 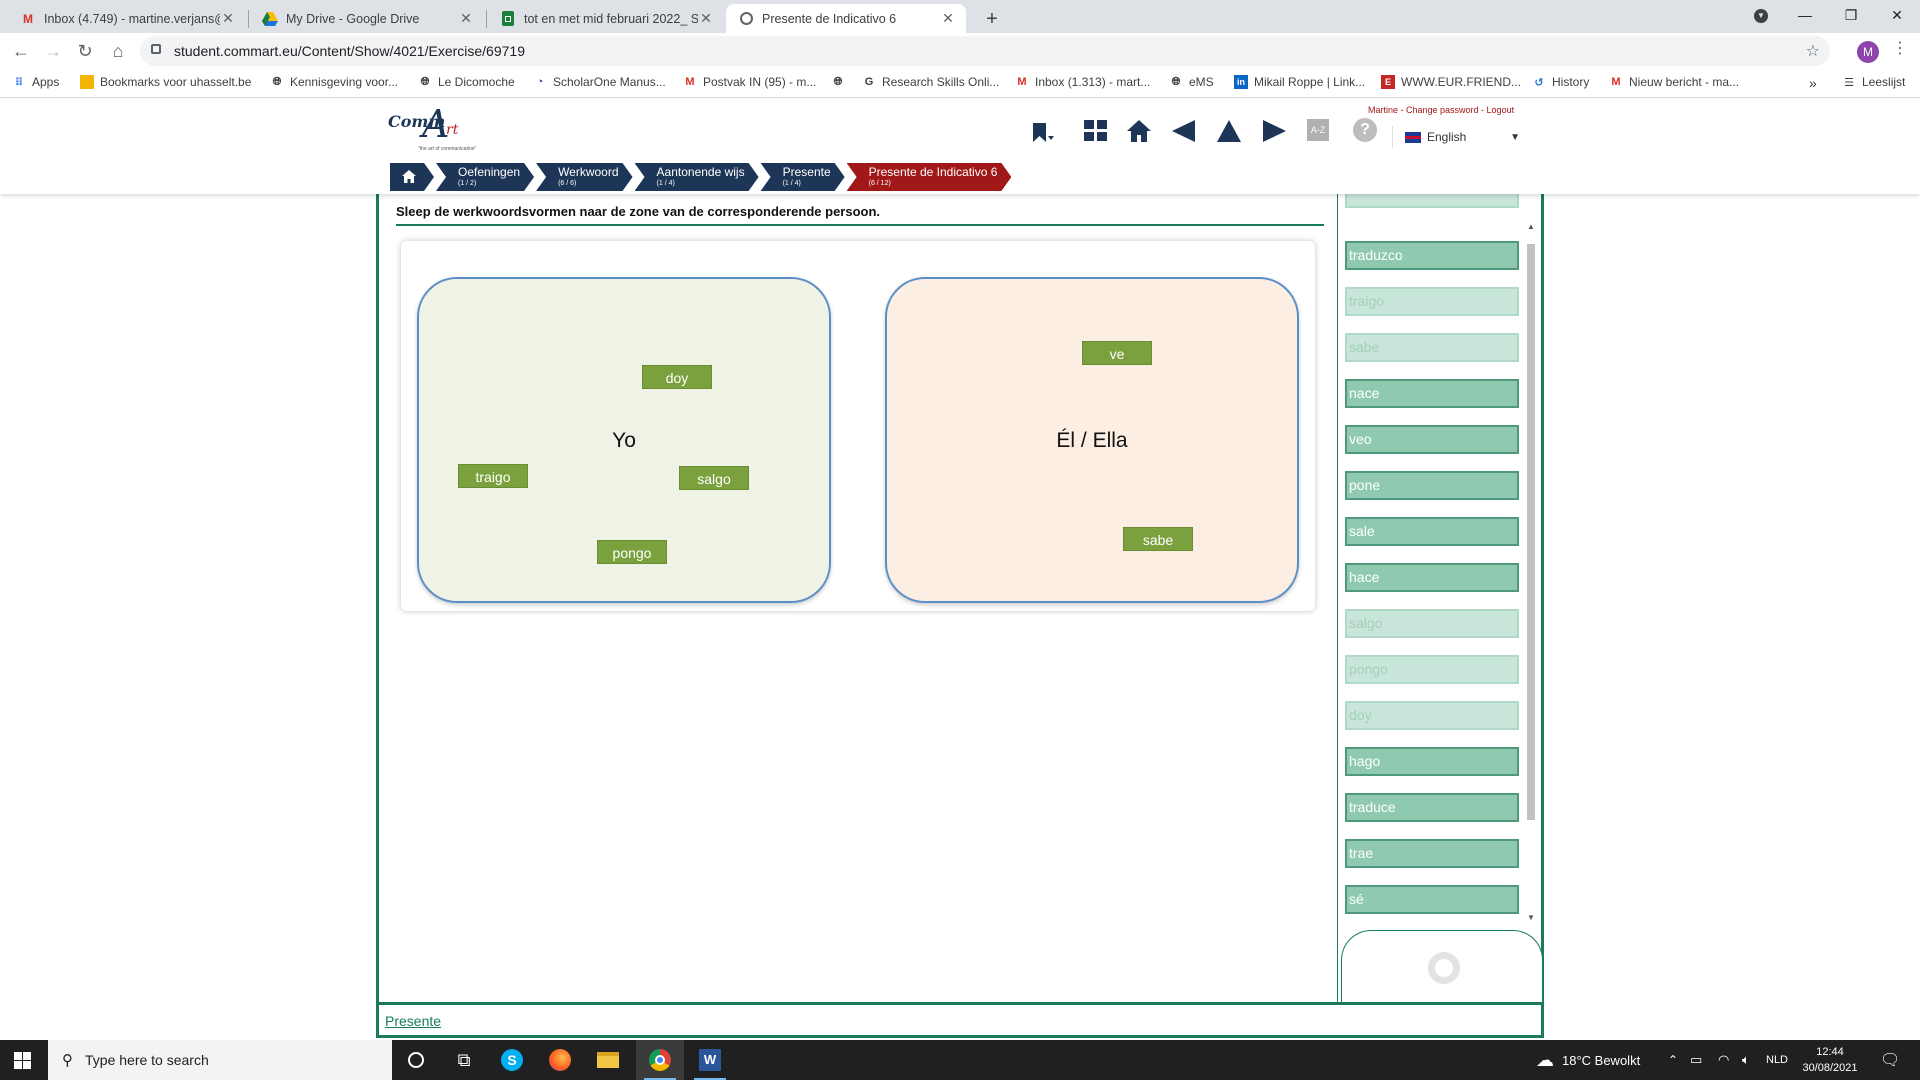 What do you see at coordinates (412, 177) in the screenshot?
I see `breadcrumb-home` at bounding box center [412, 177].